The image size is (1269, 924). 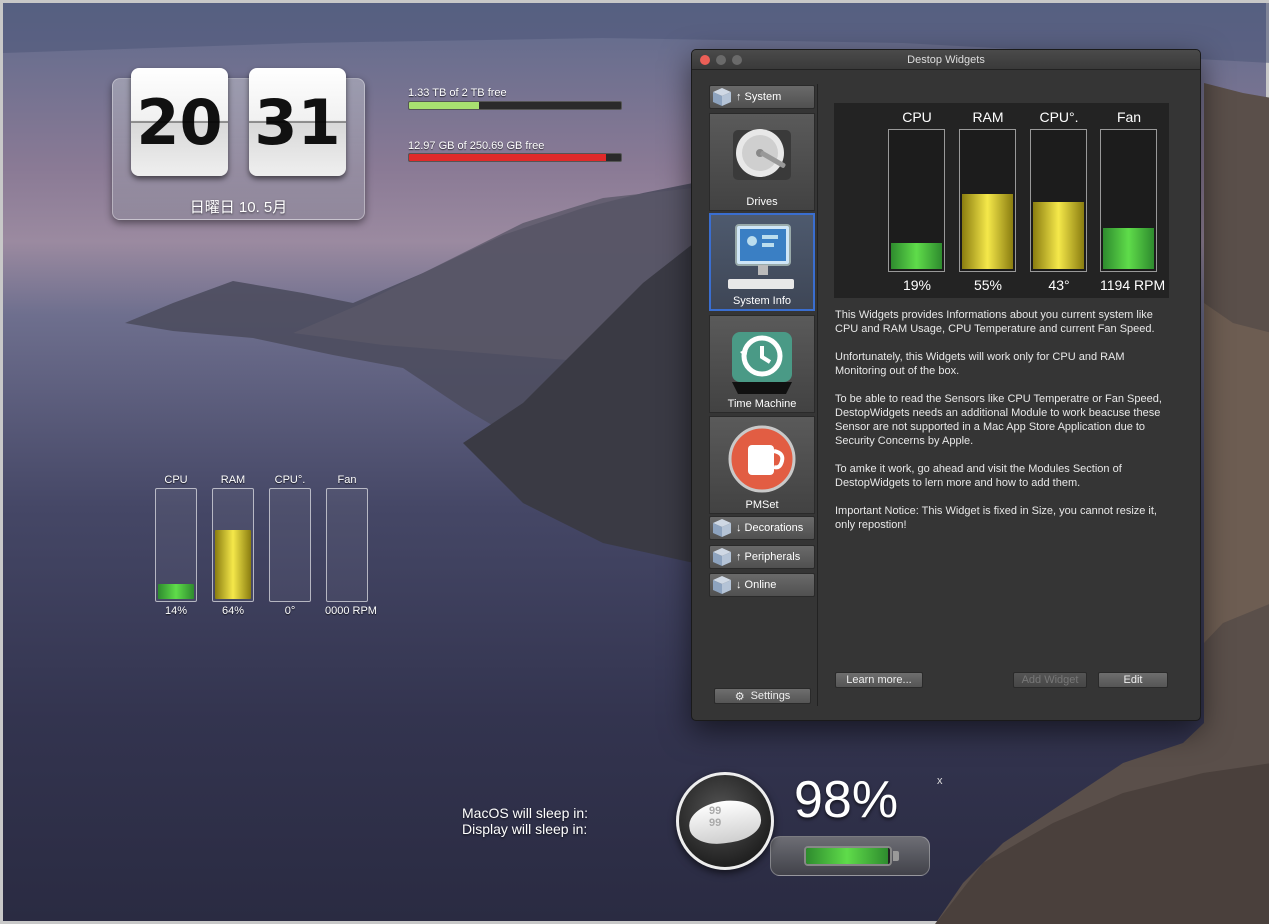 I want to click on mouse-digits-top: 99, so click(x=715, y=811).